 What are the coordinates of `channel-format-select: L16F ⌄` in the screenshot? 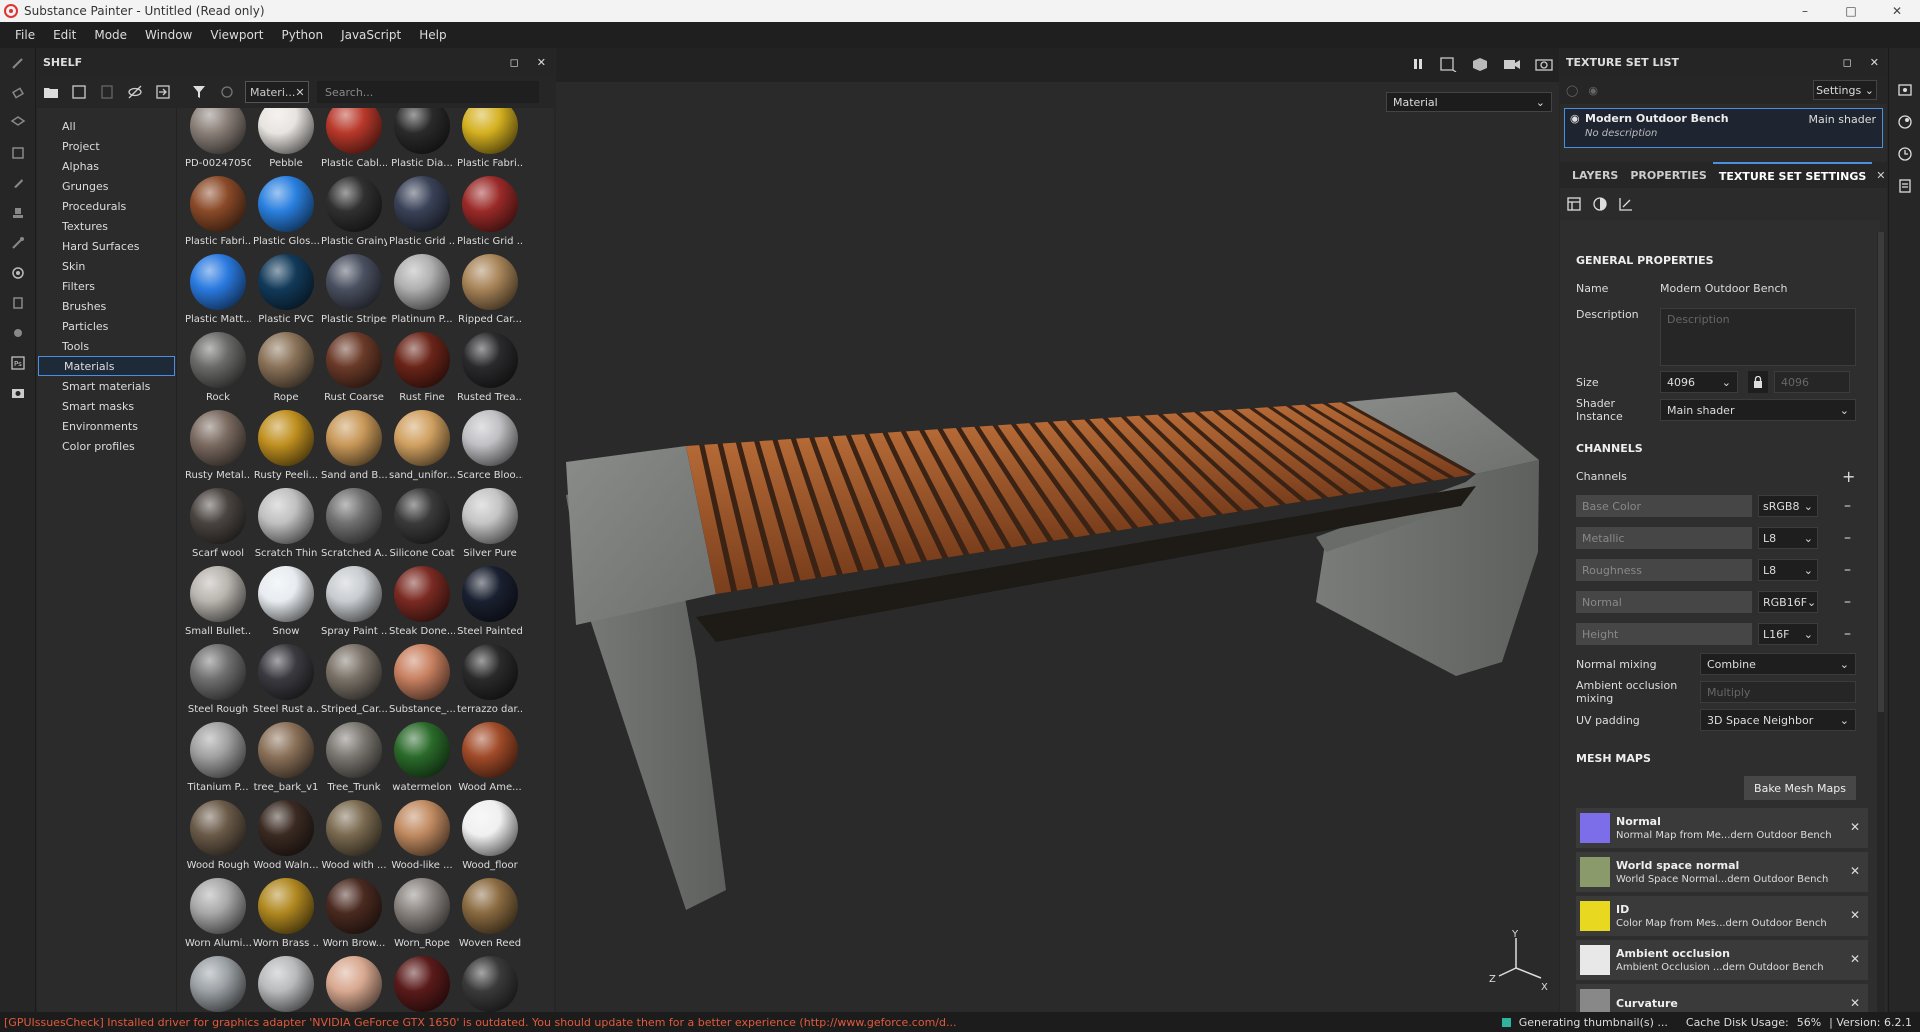 It's located at (1788, 634).